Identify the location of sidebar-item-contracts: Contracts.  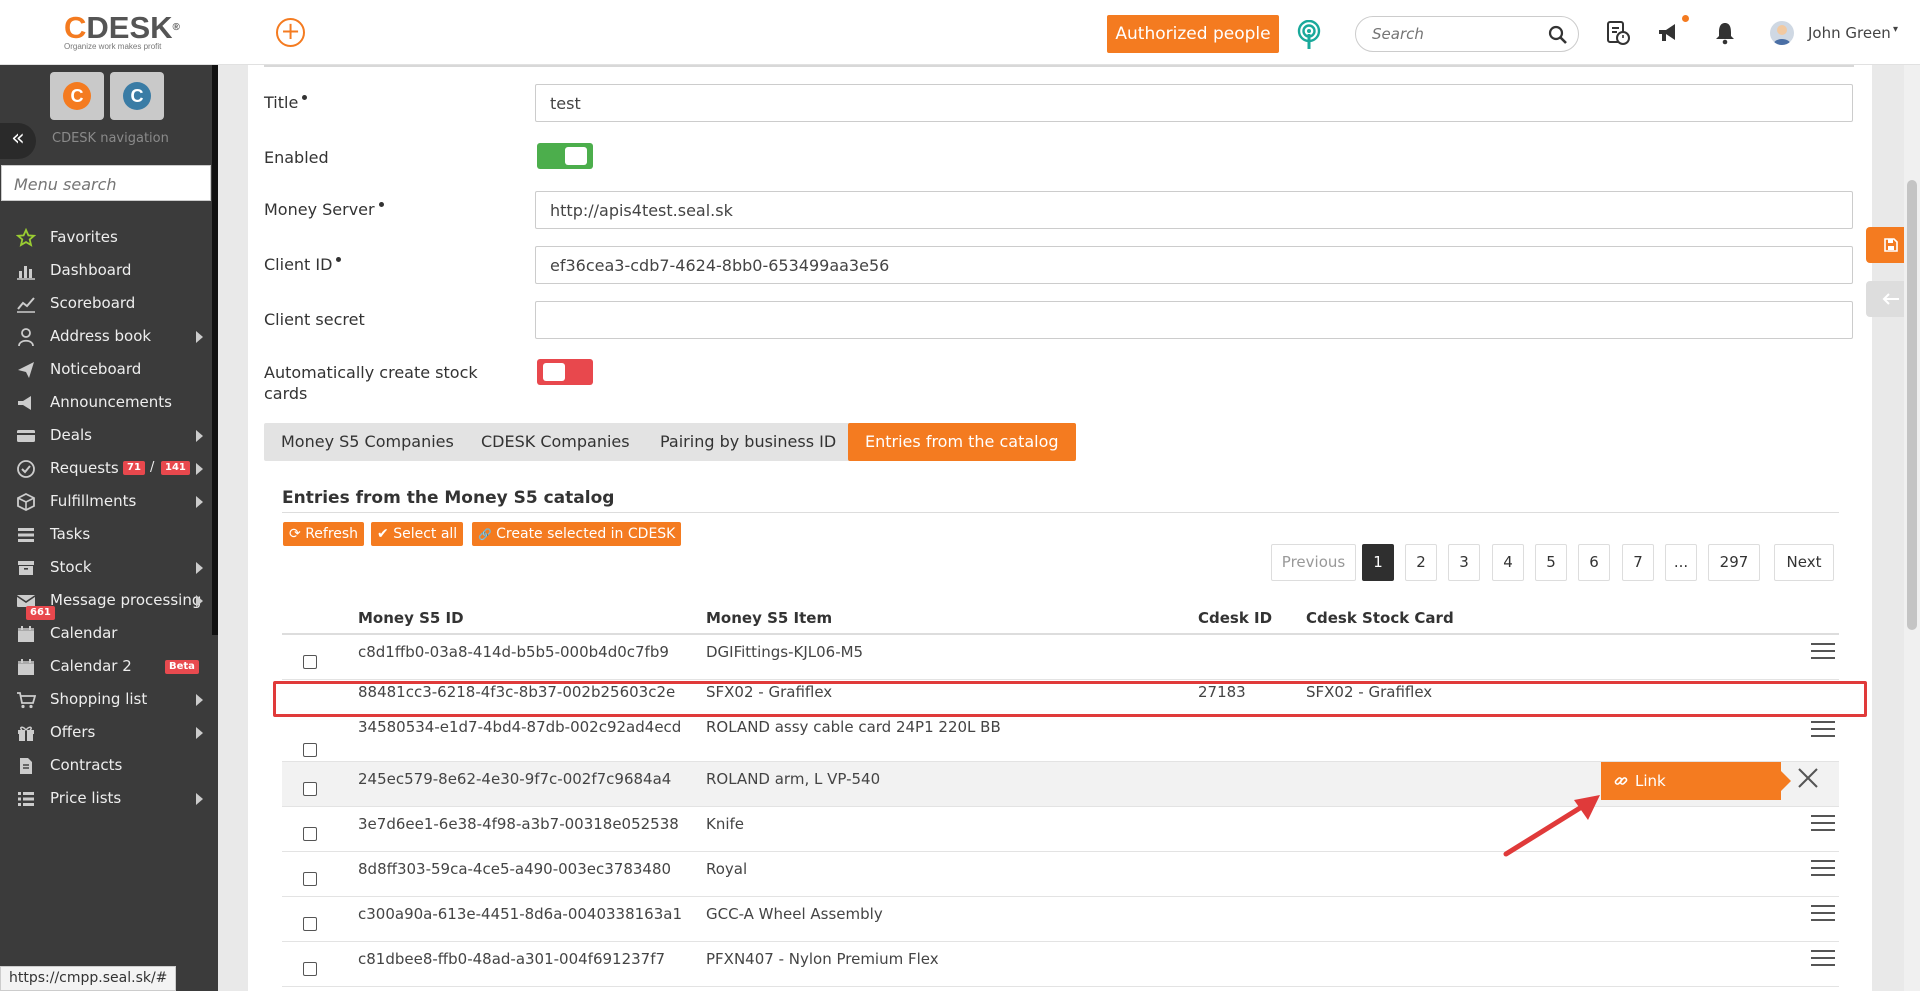
(106, 765).